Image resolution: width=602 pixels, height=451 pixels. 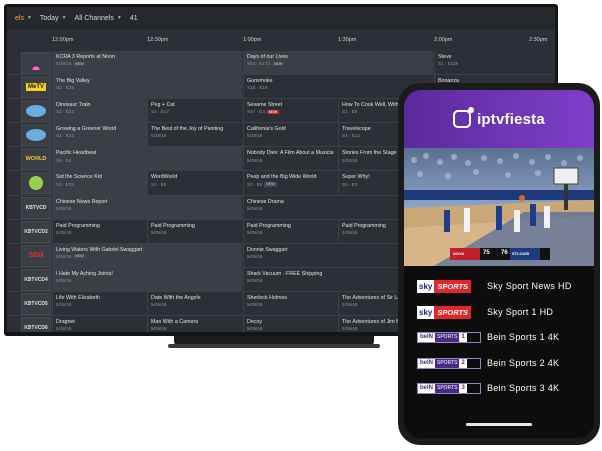 What do you see at coordinates (350, 160) in the screenshot?
I see `program-meta: 5/26/18` at bounding box center [350, 160].